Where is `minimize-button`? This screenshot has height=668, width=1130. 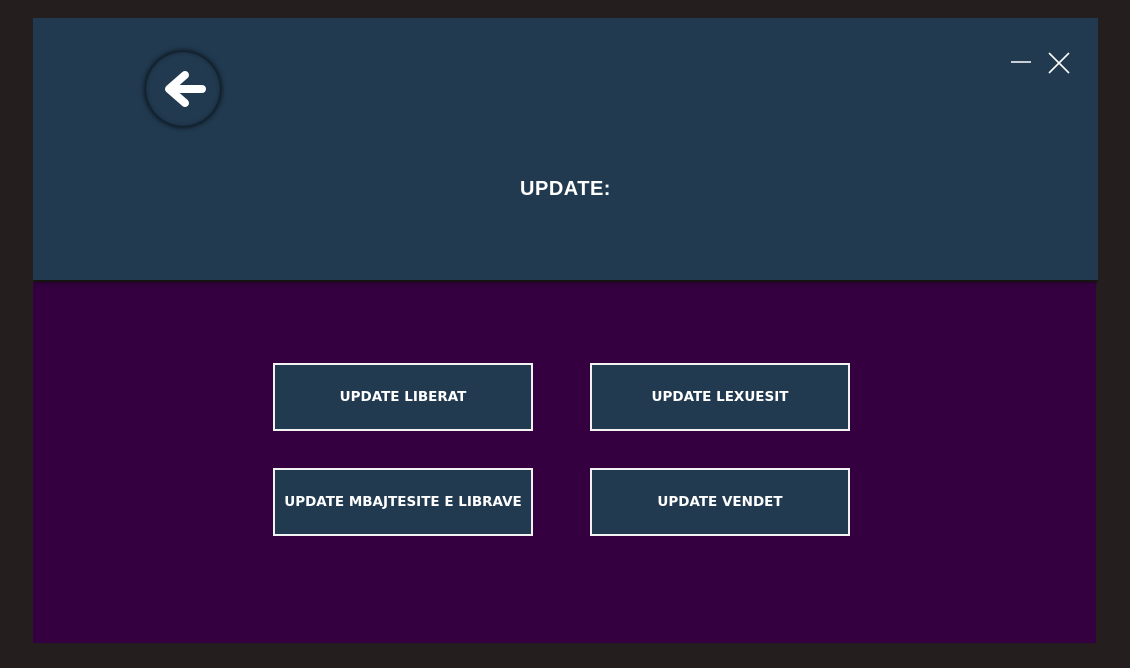
minimize-button is located at coordinates (1021, 63).